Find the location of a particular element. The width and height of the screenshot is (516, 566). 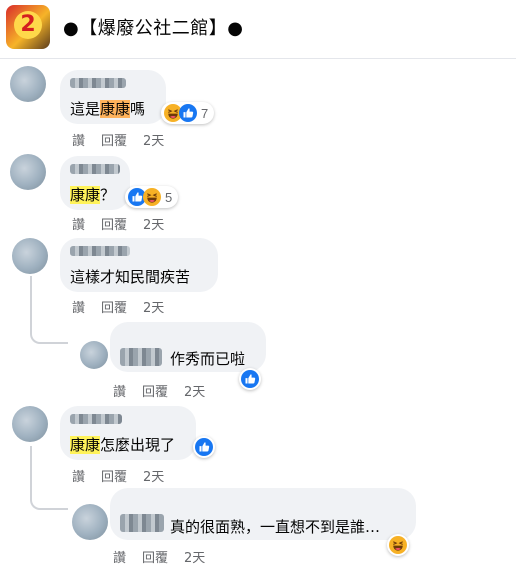

reaction-count: 5 is located at coordinates (169, 197).